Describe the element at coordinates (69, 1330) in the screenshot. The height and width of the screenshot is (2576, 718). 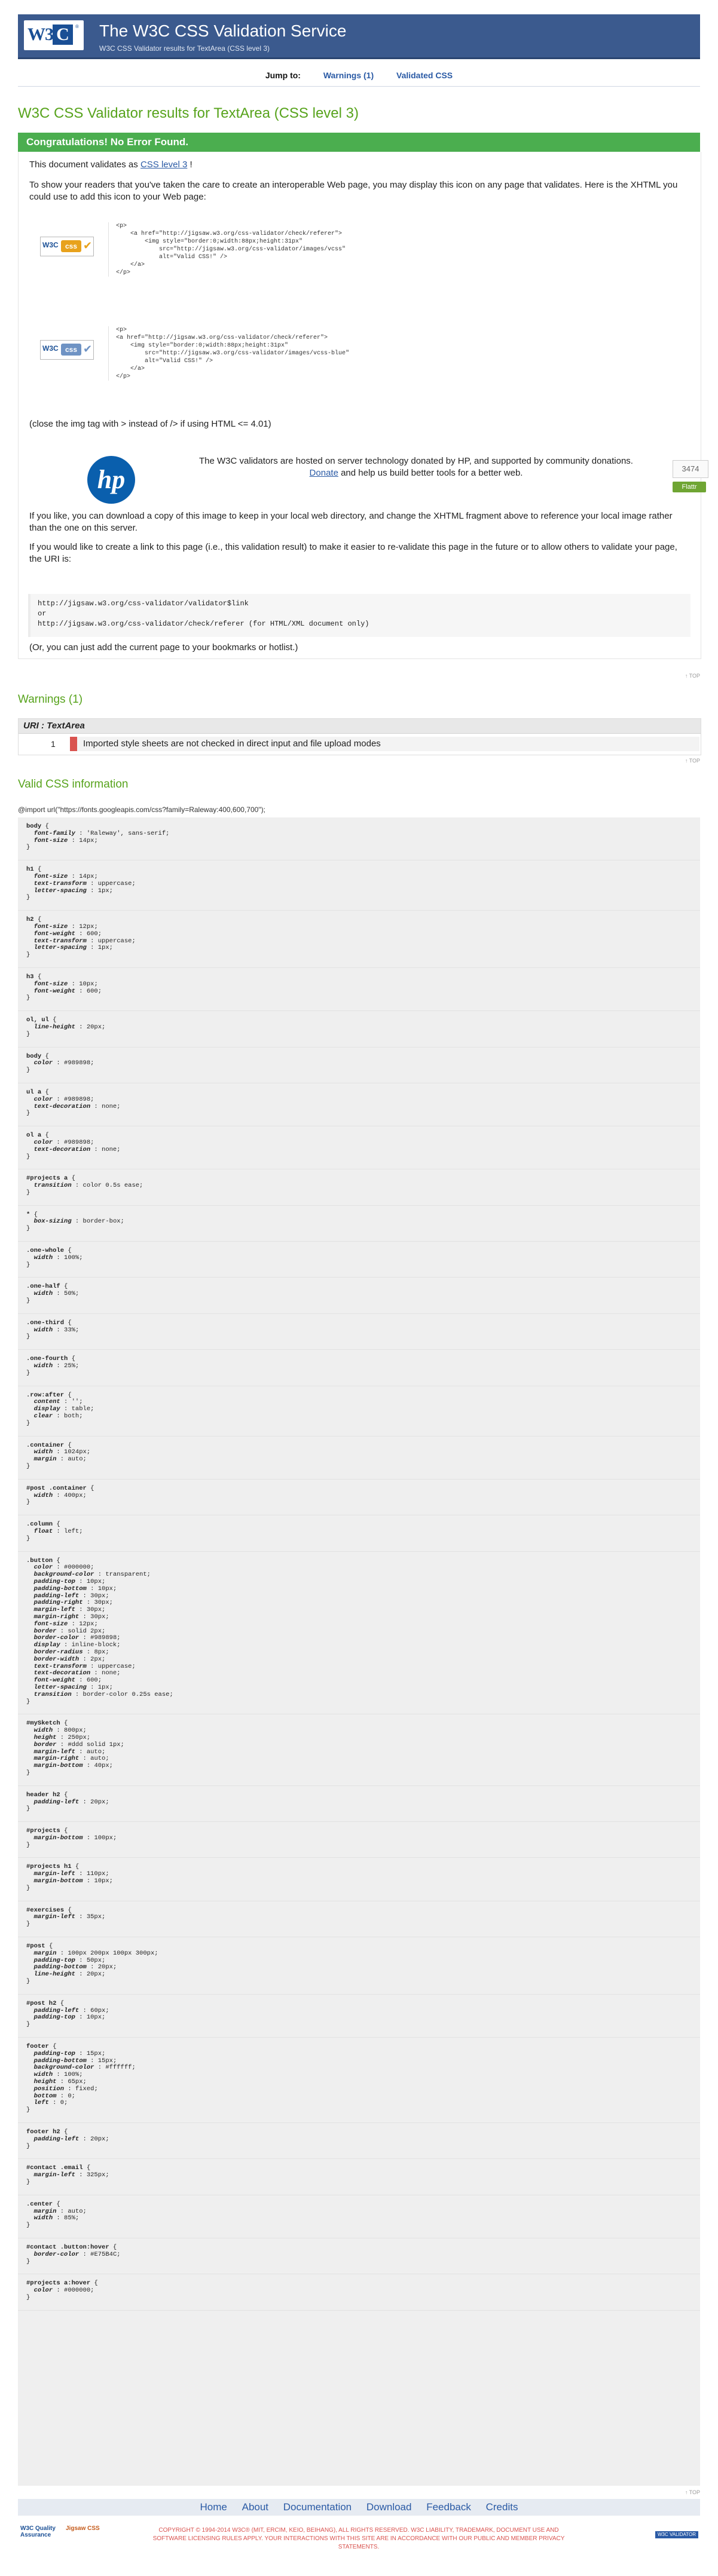
I see `css-value: 33%` at that location.